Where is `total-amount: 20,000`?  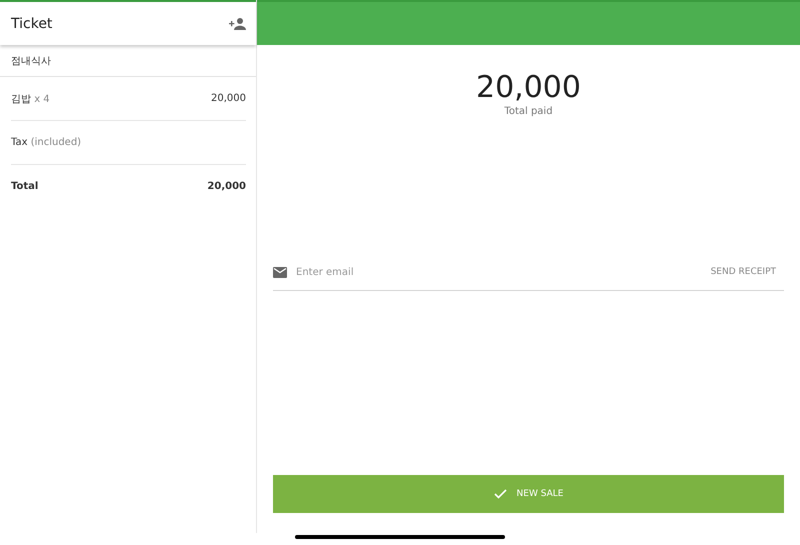 total-amount: 20,000 is located at coordinates (226, 186).